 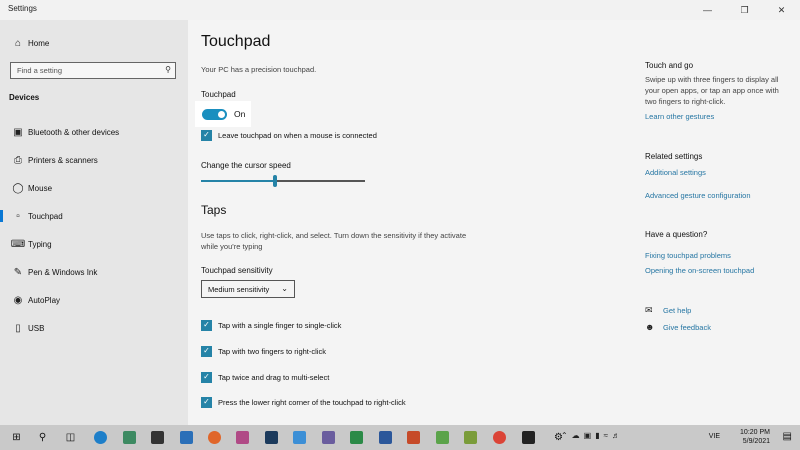 I want to click on give-feedback-label: Give feedback, so click(x=687, y=327).